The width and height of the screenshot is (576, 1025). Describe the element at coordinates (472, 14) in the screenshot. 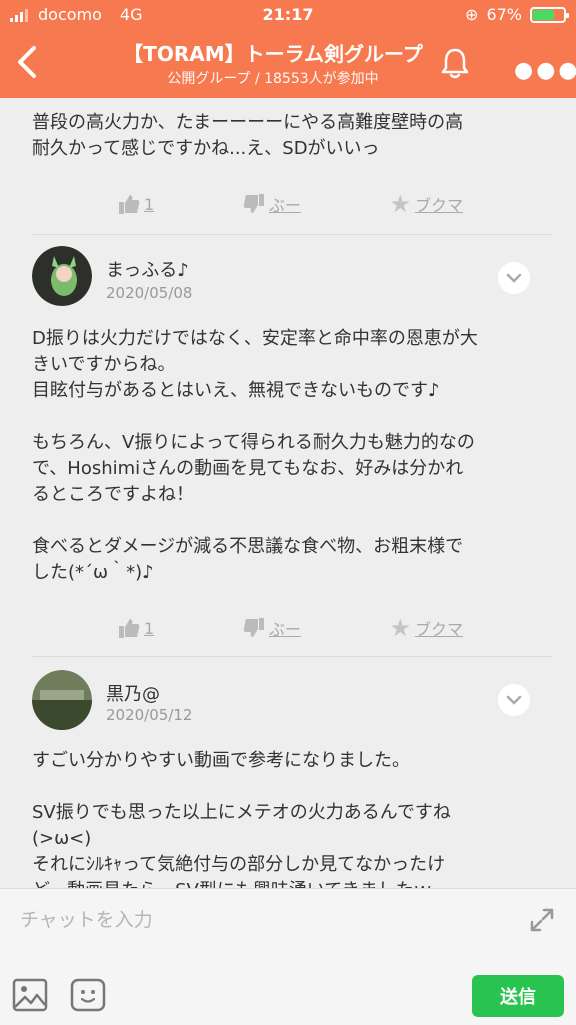

I see `orientation-lock-icon: ⊕` at that location.